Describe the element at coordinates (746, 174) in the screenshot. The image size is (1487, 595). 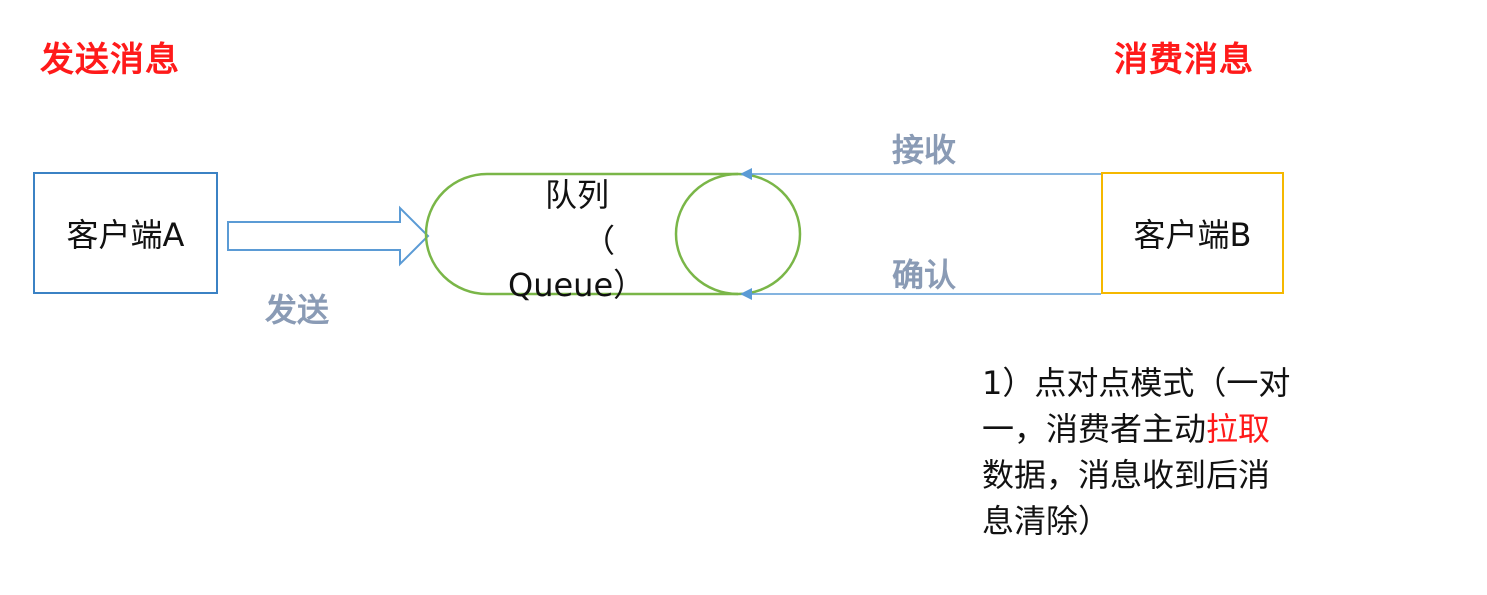
I see `receive-arrowhead` at that location.